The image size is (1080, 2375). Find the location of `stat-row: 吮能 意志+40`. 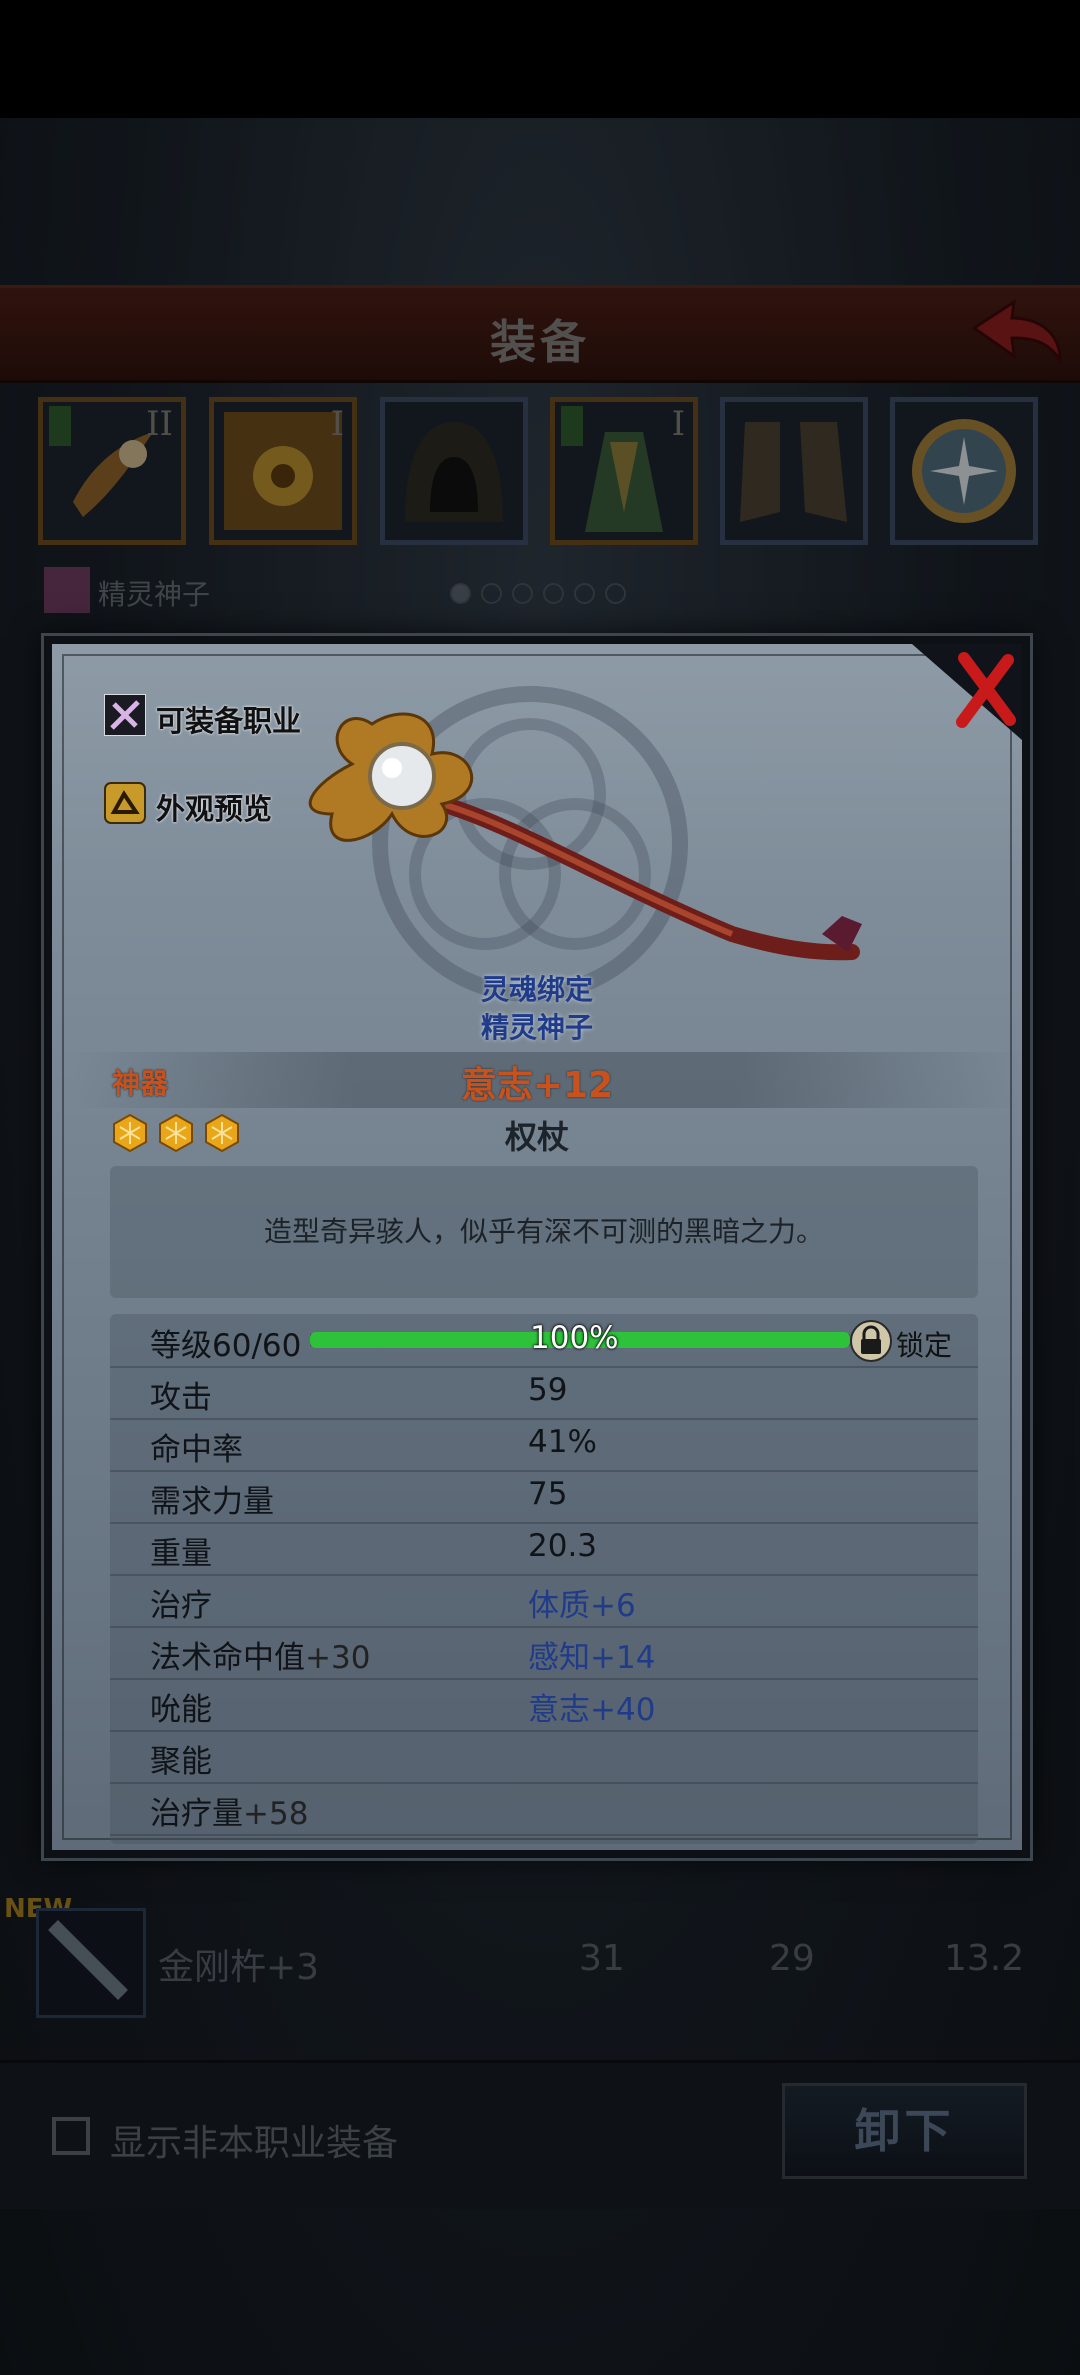

stat-row: 吮能 意志+40 is located at coordinates (544, 1705).